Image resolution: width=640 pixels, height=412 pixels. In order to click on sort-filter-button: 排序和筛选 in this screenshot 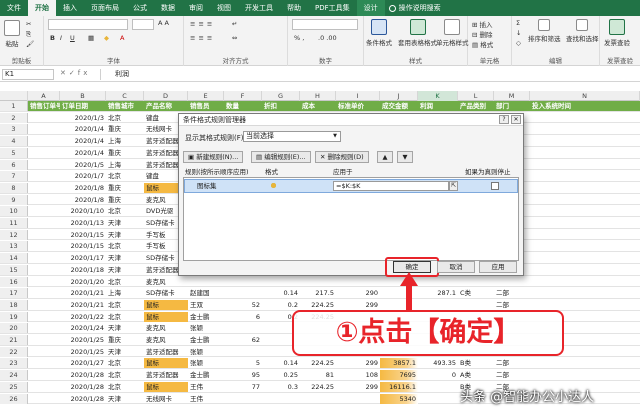, I will do `click(544, 31)`.